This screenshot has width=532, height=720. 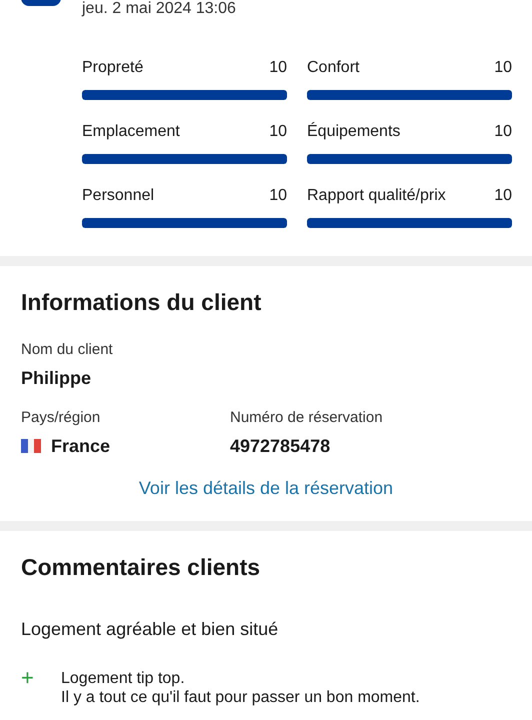 I want to click on rating-label: Équipements, so click(x=353, y=132).